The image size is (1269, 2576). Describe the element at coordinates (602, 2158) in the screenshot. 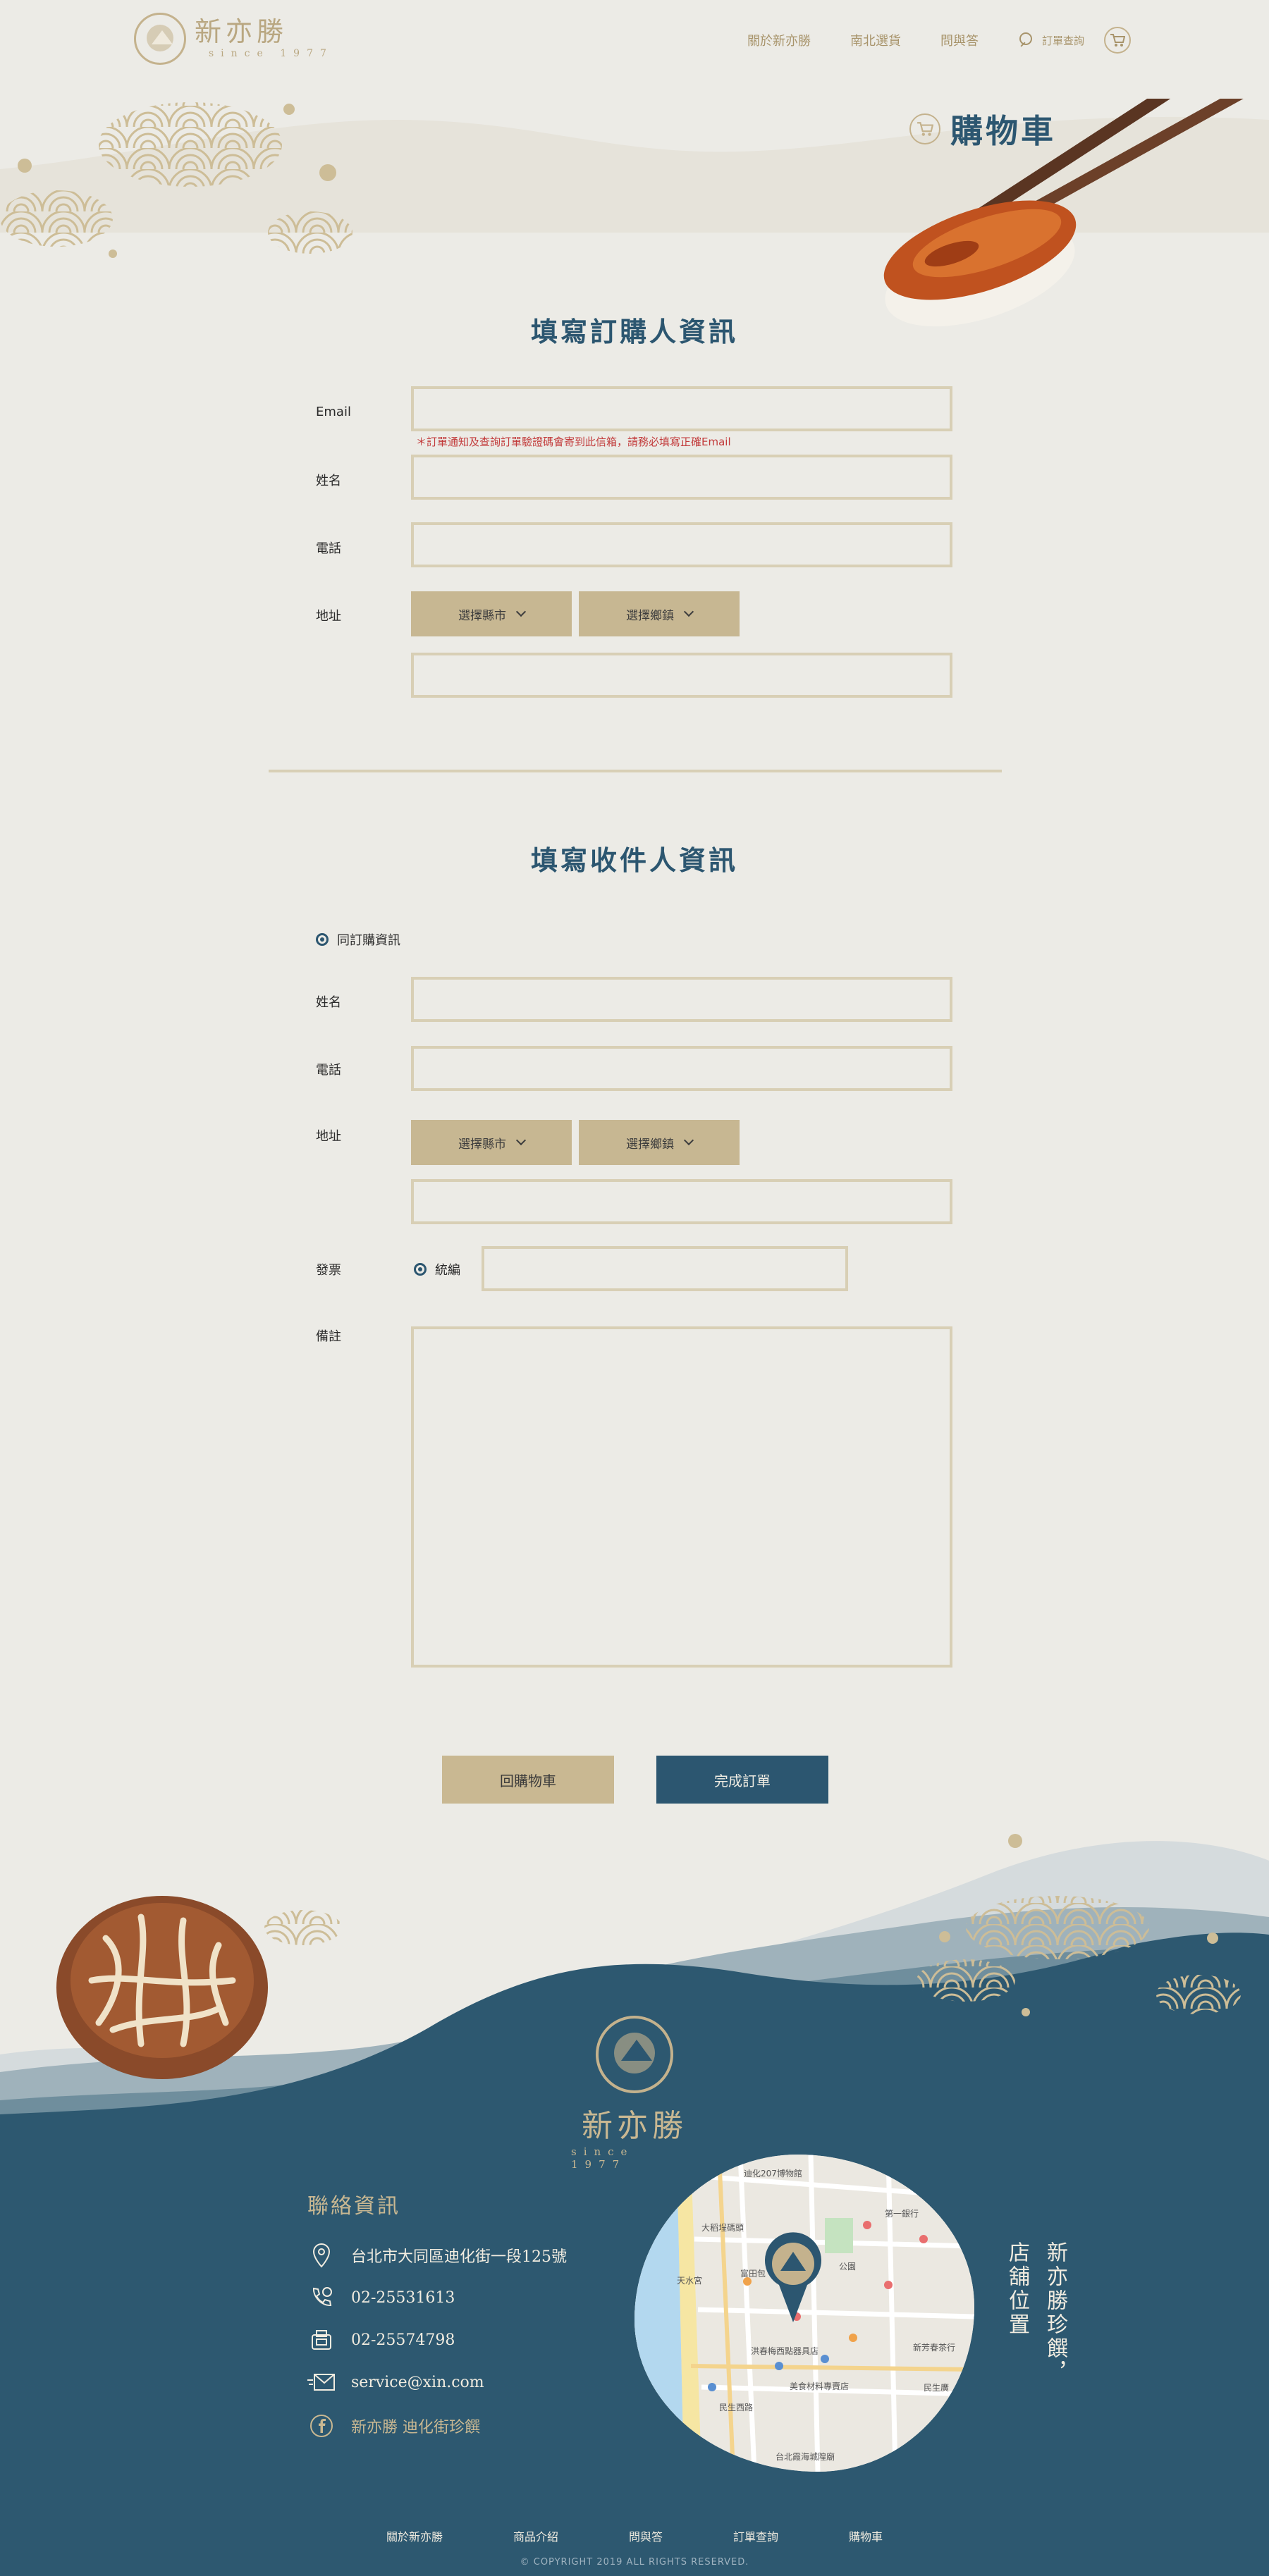

I see `footer-brand-since: since 1977` at that location.